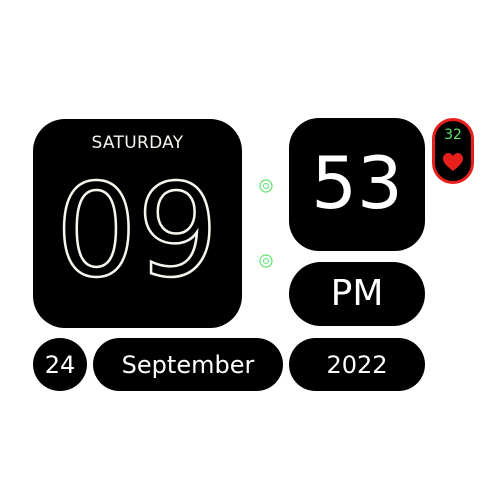 The width and height of the screenshot is (500, 500). I want to click on meridiem-label: PM, so click(357, 293).